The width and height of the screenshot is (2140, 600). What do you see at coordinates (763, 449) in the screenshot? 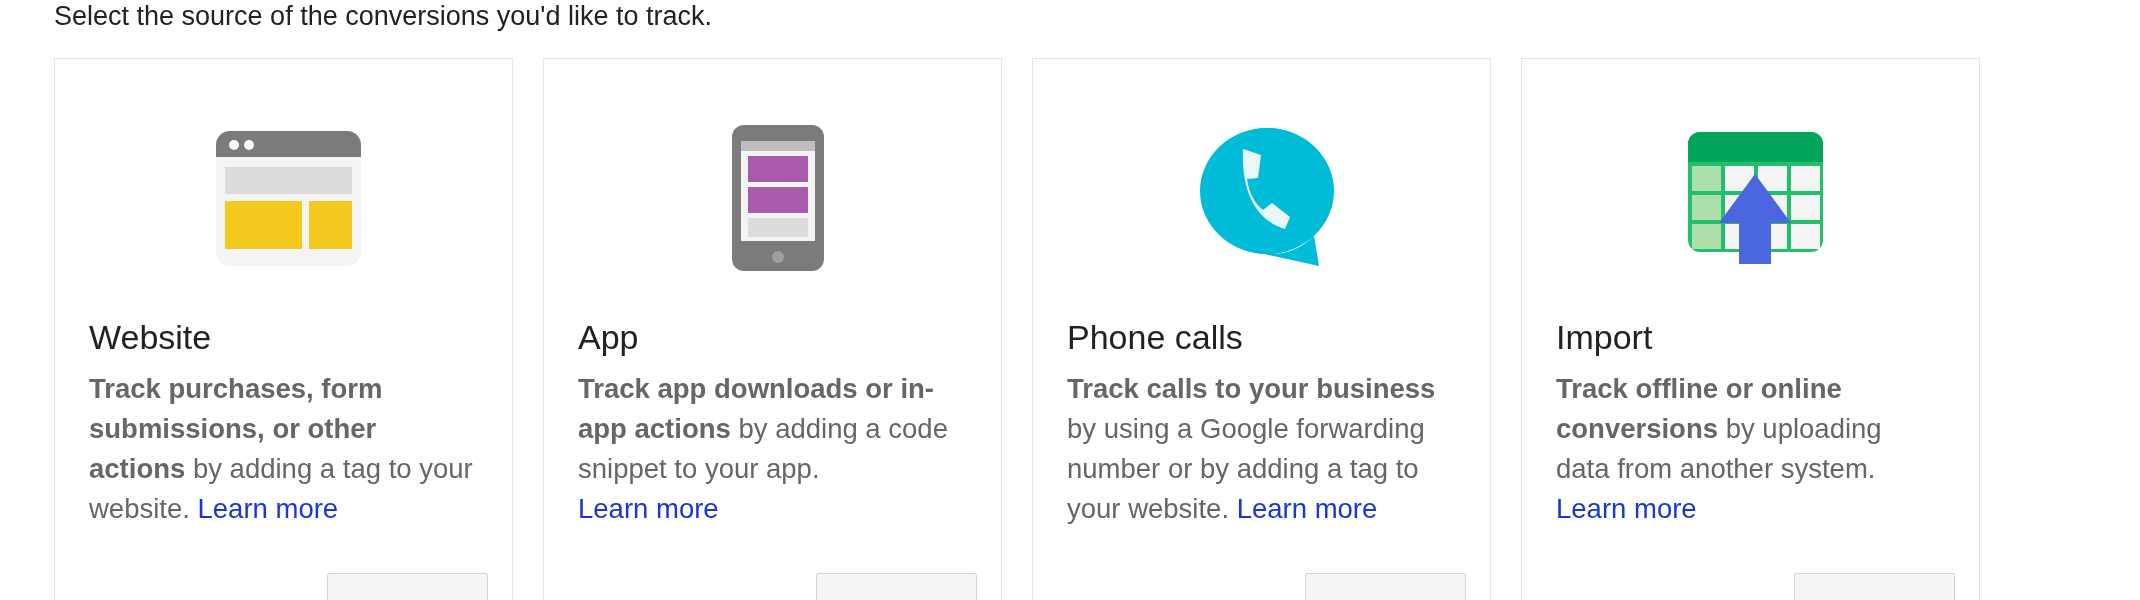
I see `card-description: Track app downloads or in-app actions by adding a code snippet to your app. Learn more` at bounding box center [763, 449].